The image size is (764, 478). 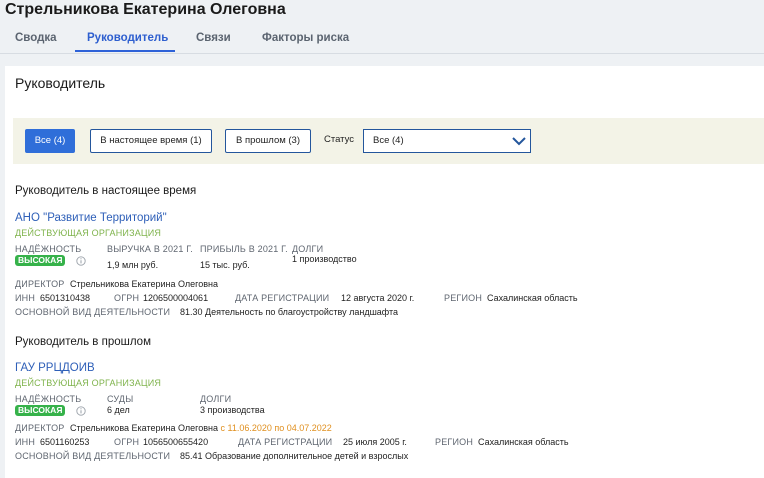 I want to click on ogrn-value: 1206500004061, so click(x=176, y=298).